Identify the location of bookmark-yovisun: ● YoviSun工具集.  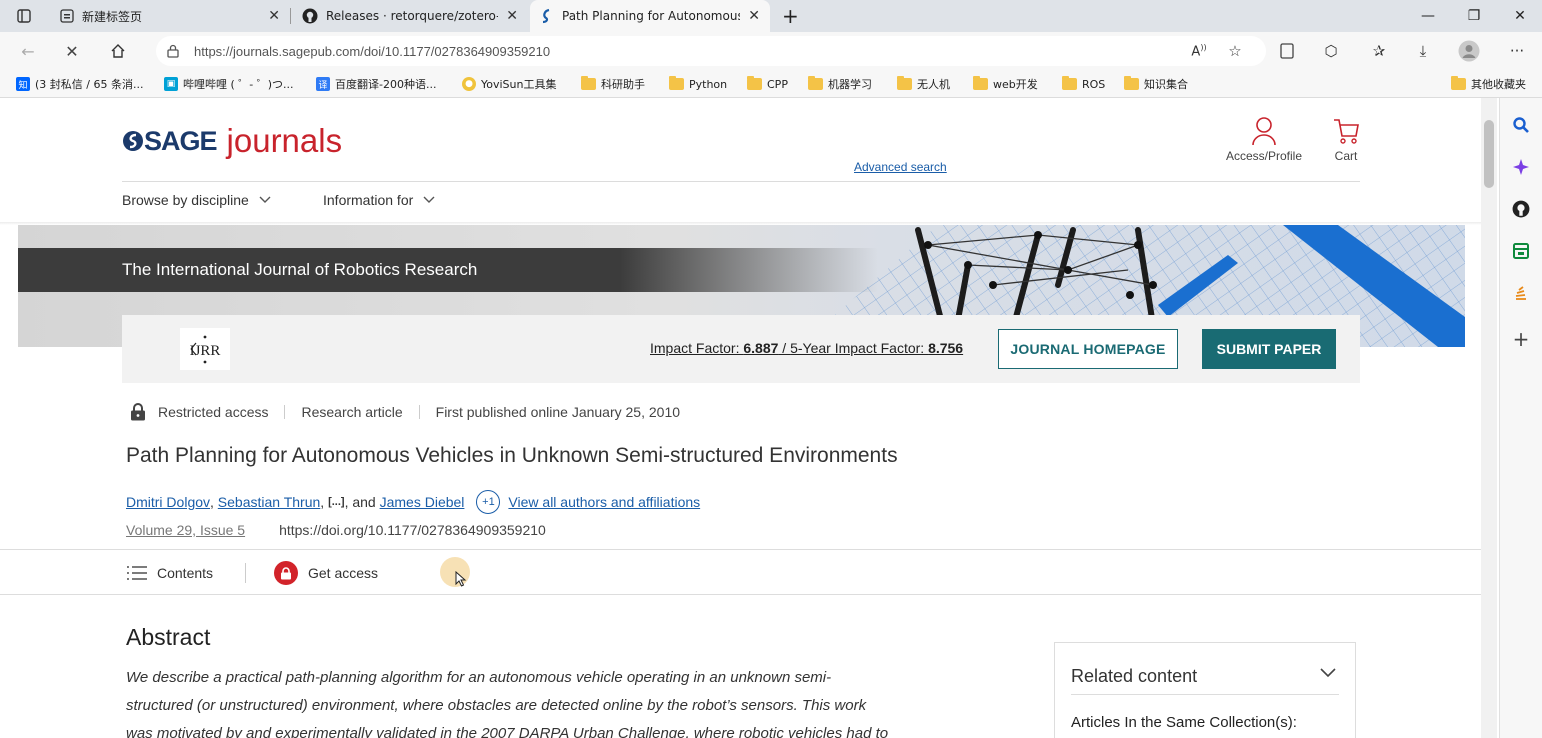
(509, 84).